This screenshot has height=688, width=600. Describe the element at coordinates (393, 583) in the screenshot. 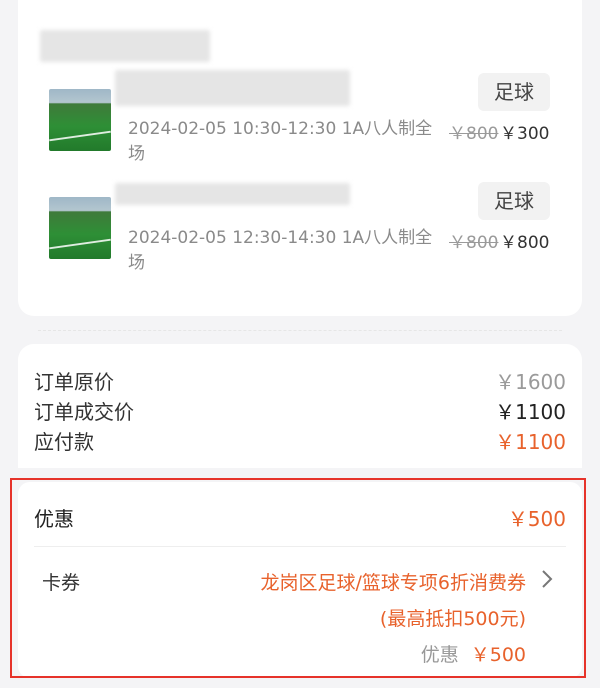

I see `coupon-name: 龙岗区足球/篮球专项6折消费券` at that location.